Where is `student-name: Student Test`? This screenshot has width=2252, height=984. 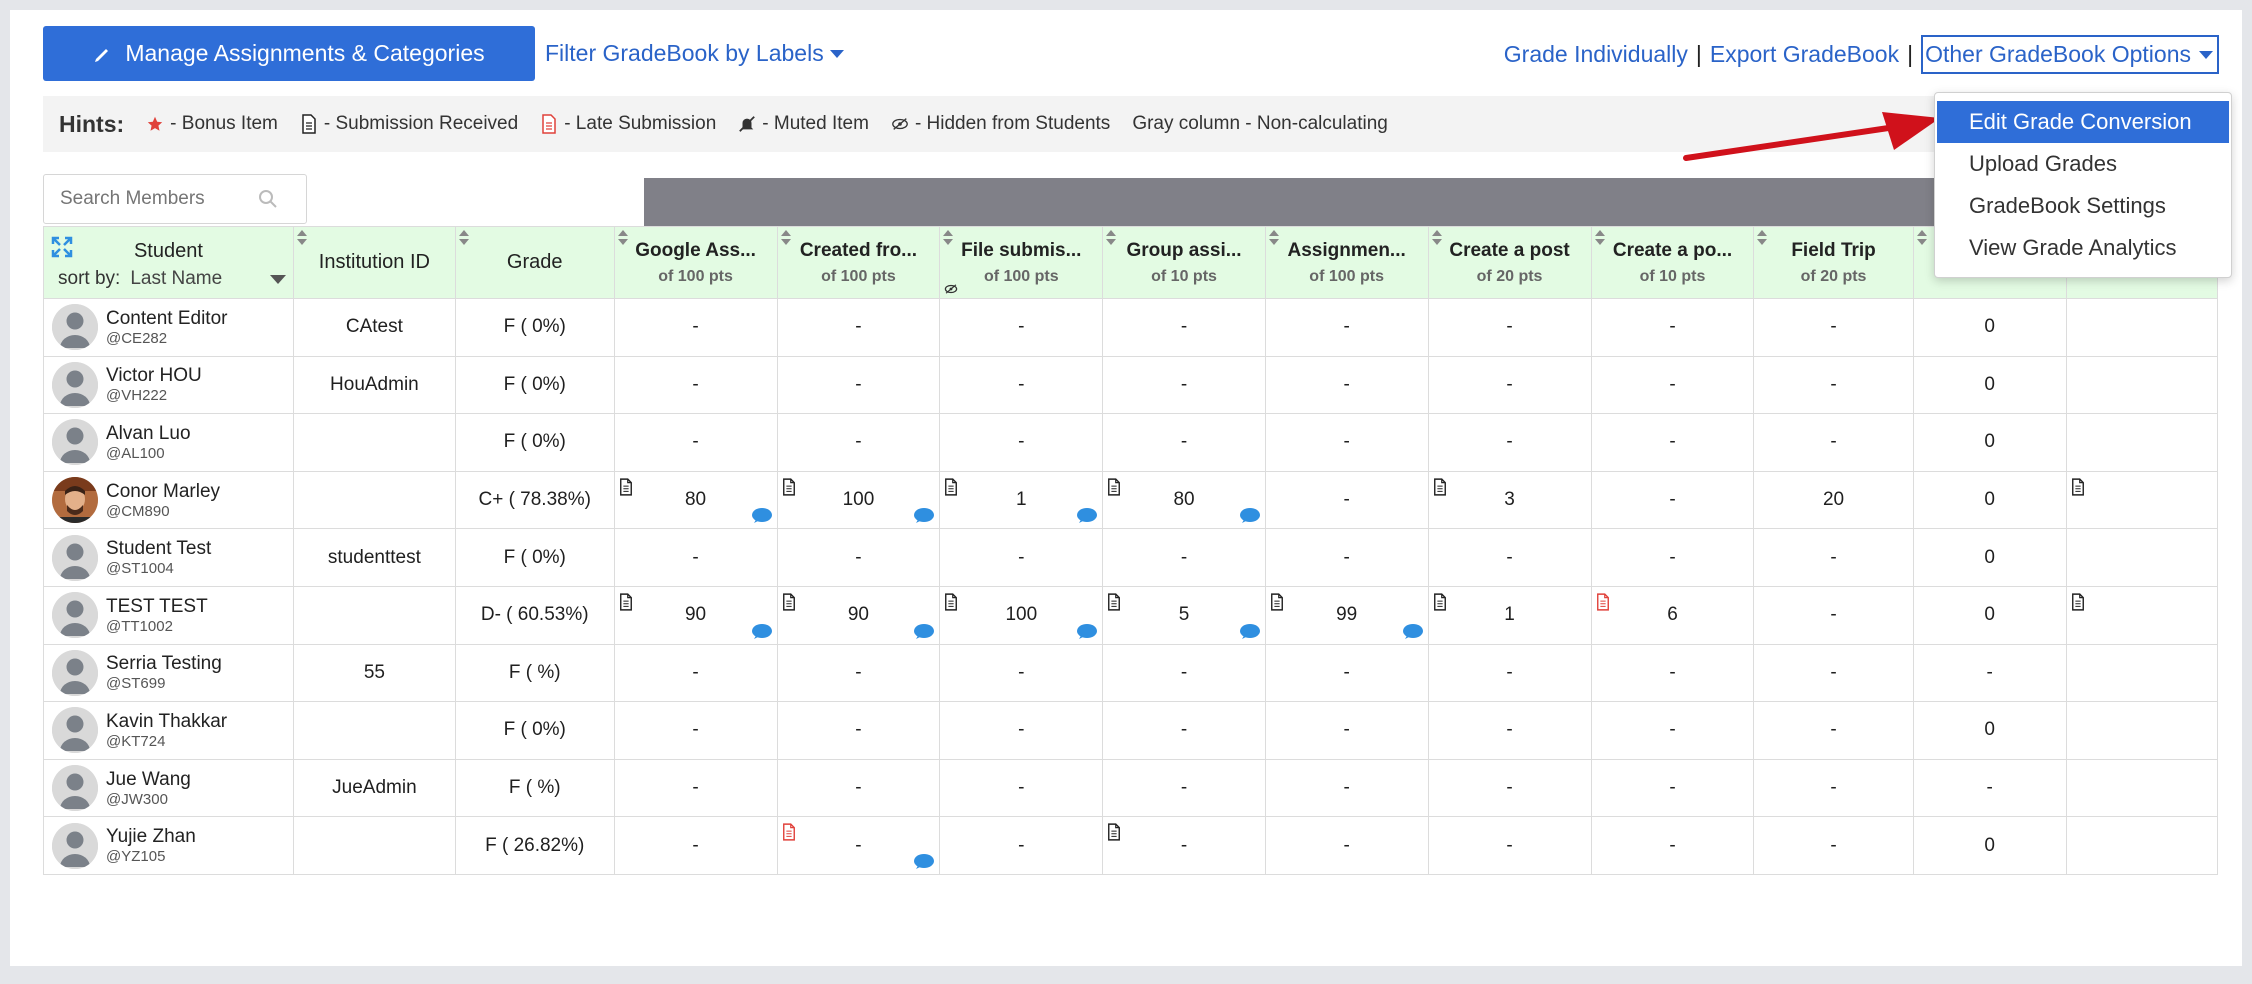 student-name: Student Test is located at coordinates (158, 549).